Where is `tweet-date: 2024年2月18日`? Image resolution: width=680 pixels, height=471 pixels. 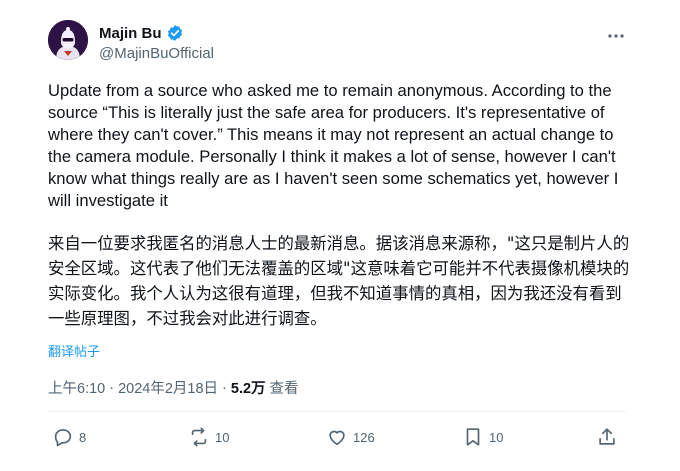
tweet-date: 2024年2月18日 is located at coordinates (168, 387).